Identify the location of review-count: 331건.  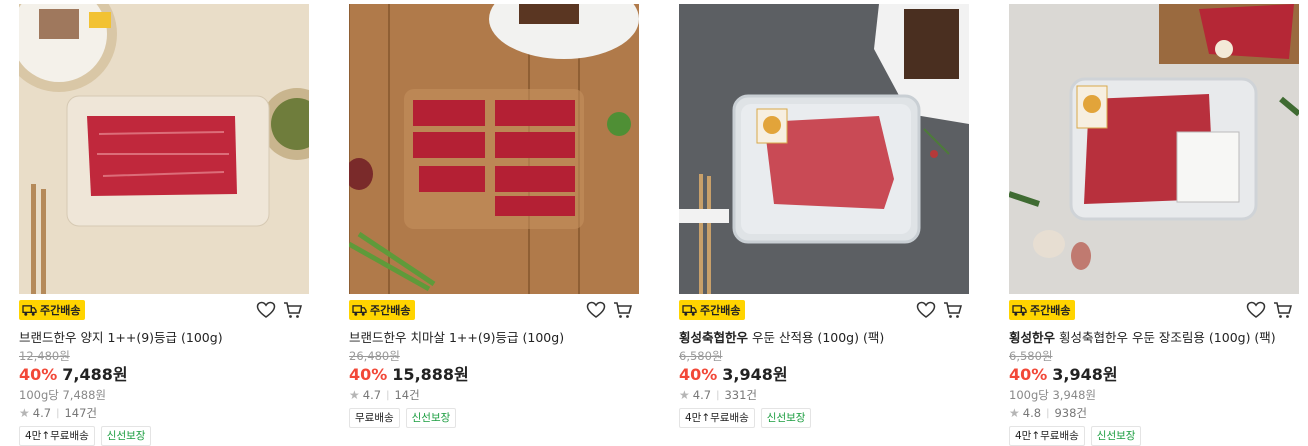
(740, 395).